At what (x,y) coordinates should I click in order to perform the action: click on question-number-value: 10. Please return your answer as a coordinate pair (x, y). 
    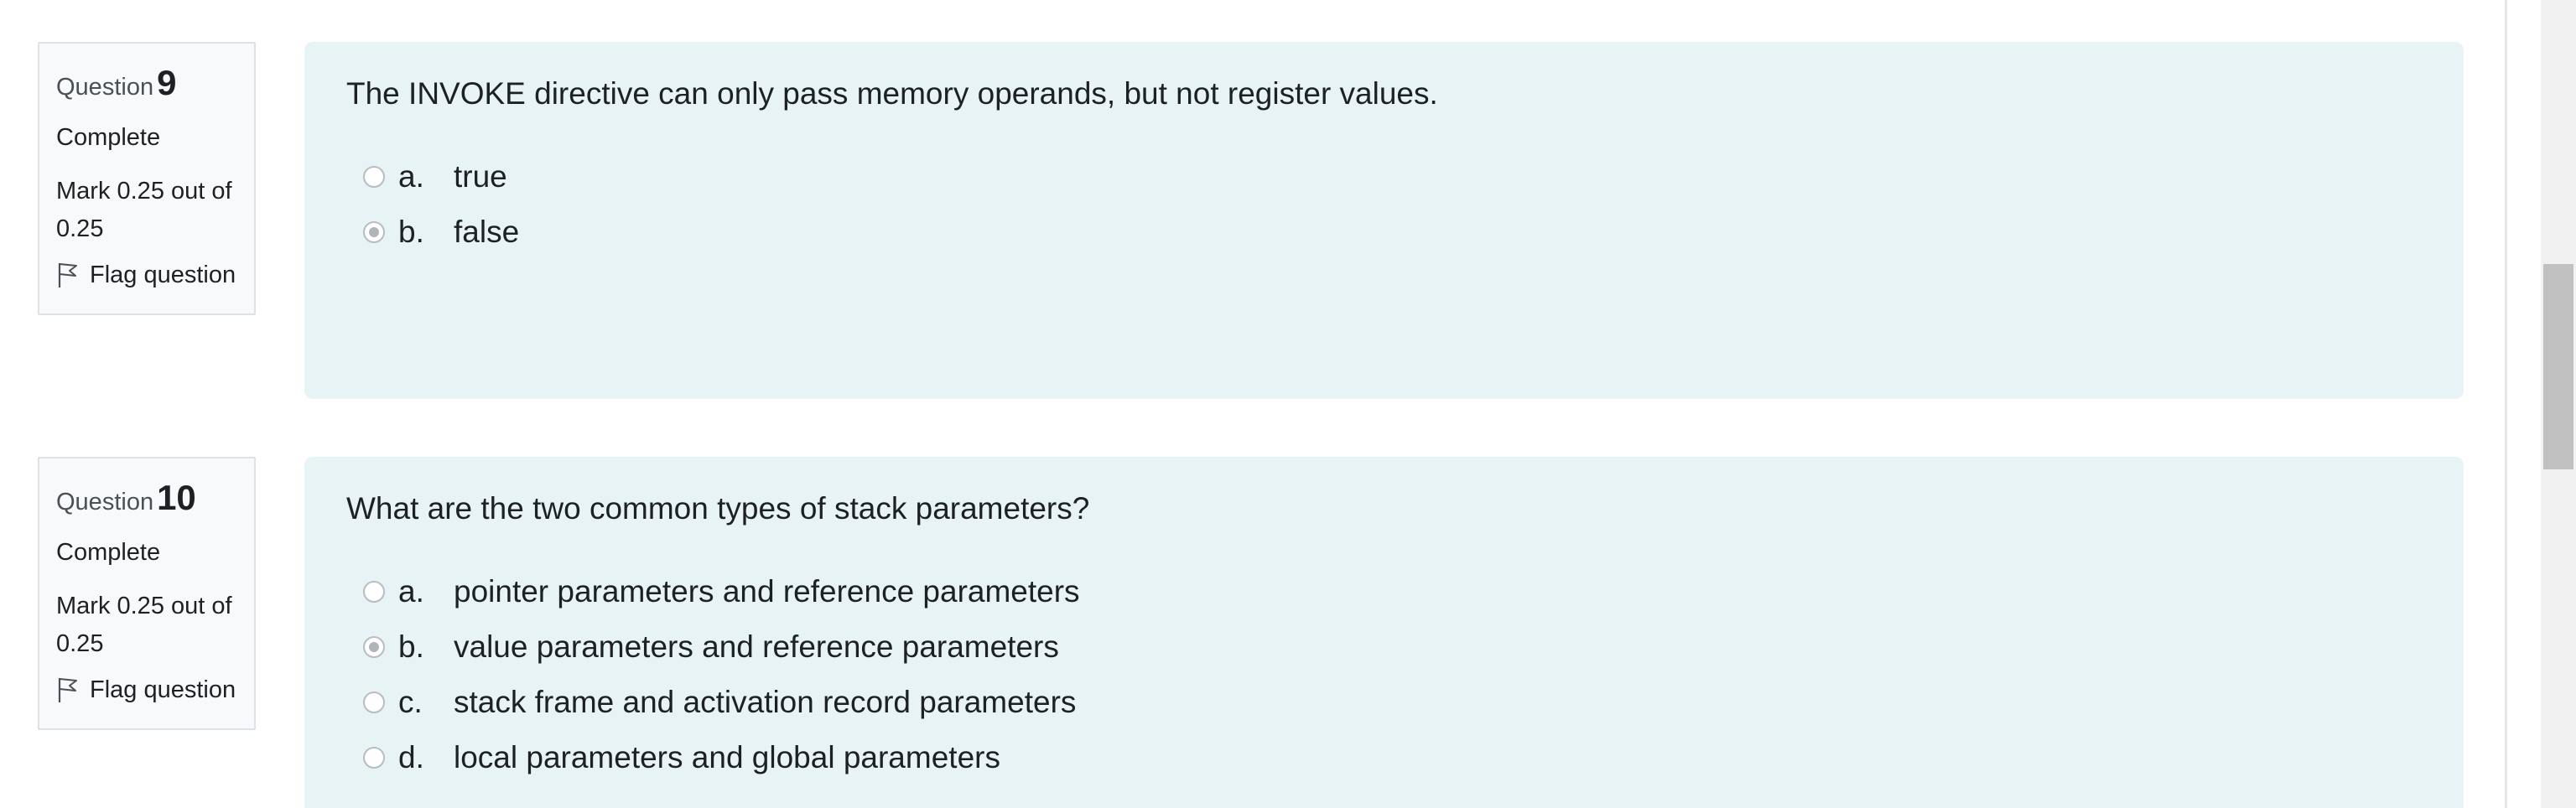
    Looking at the image, I should click on (176, 497).